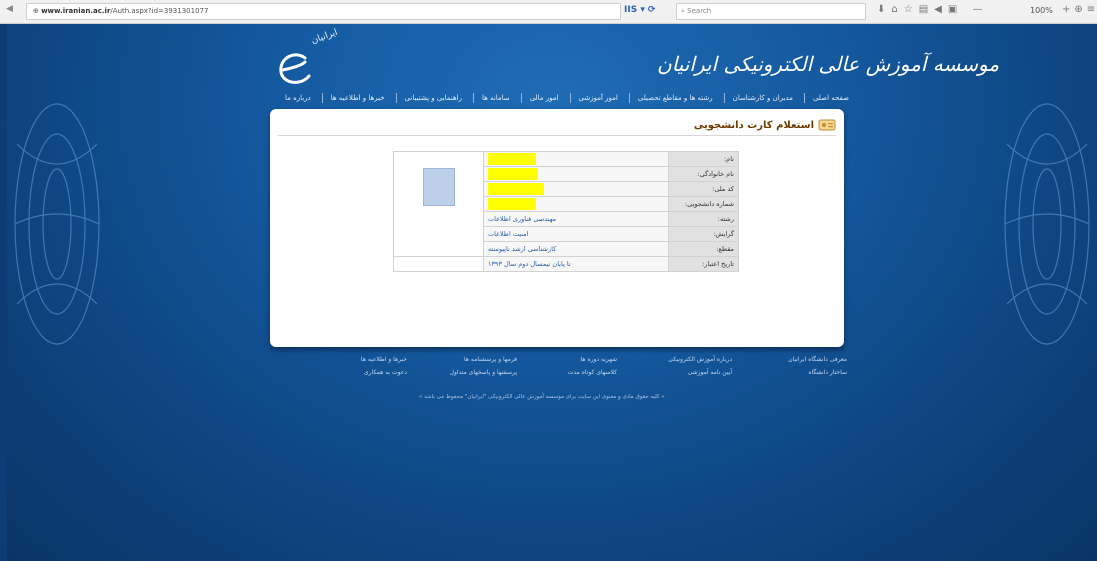  I want to click on divider, so click(557, 135).